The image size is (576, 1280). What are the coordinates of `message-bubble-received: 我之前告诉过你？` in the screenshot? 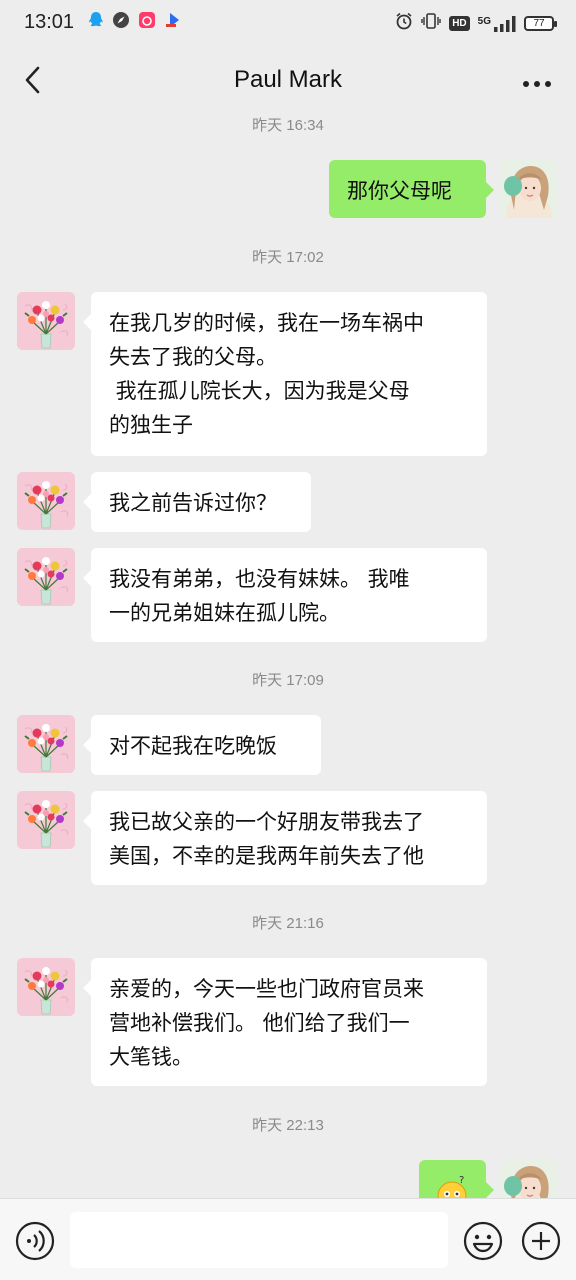 It's located at (197, 502).